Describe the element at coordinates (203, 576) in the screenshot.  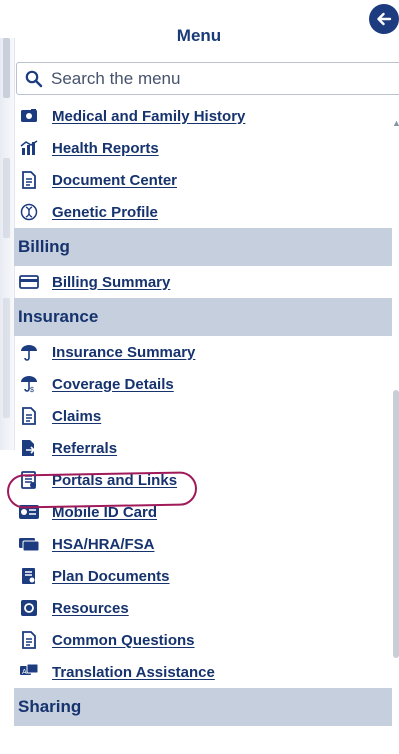
I see `menu-item-plan-documents: Plan Documents` at that location.